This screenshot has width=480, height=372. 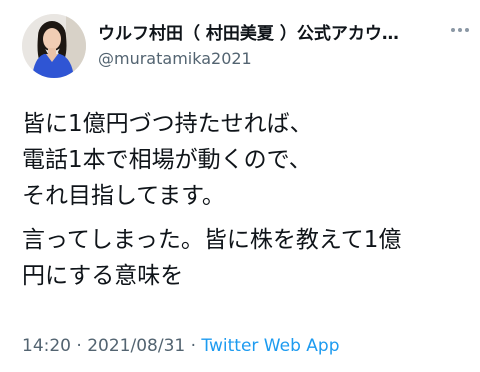 I want to click on tweet-text-paragraph-2: 言ってしまった。皆に株を教えて1億 円にする意味を, so click(x=212, y=258).